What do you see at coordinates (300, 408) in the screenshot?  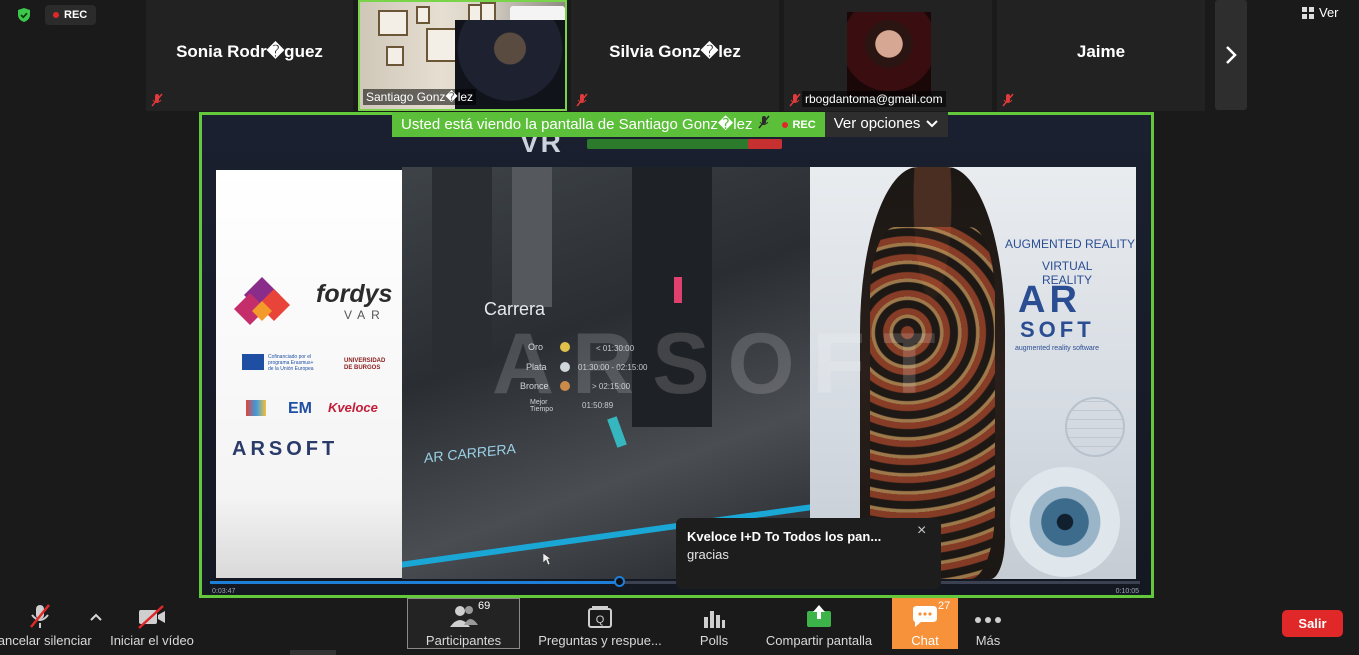 I see `em-logo: EM` at bounding box center [300, 408].